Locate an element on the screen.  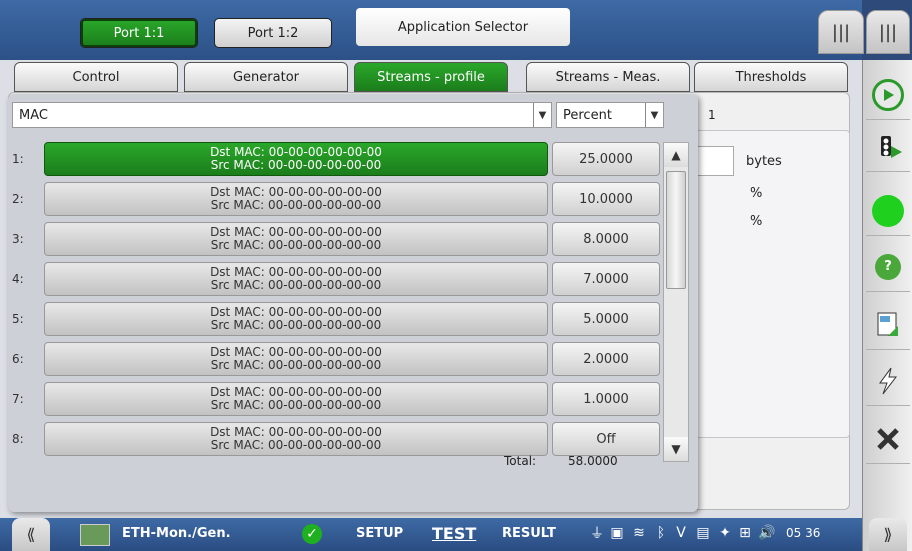
power-plug-icon: ⏚ is located at coordinates (597, 534).